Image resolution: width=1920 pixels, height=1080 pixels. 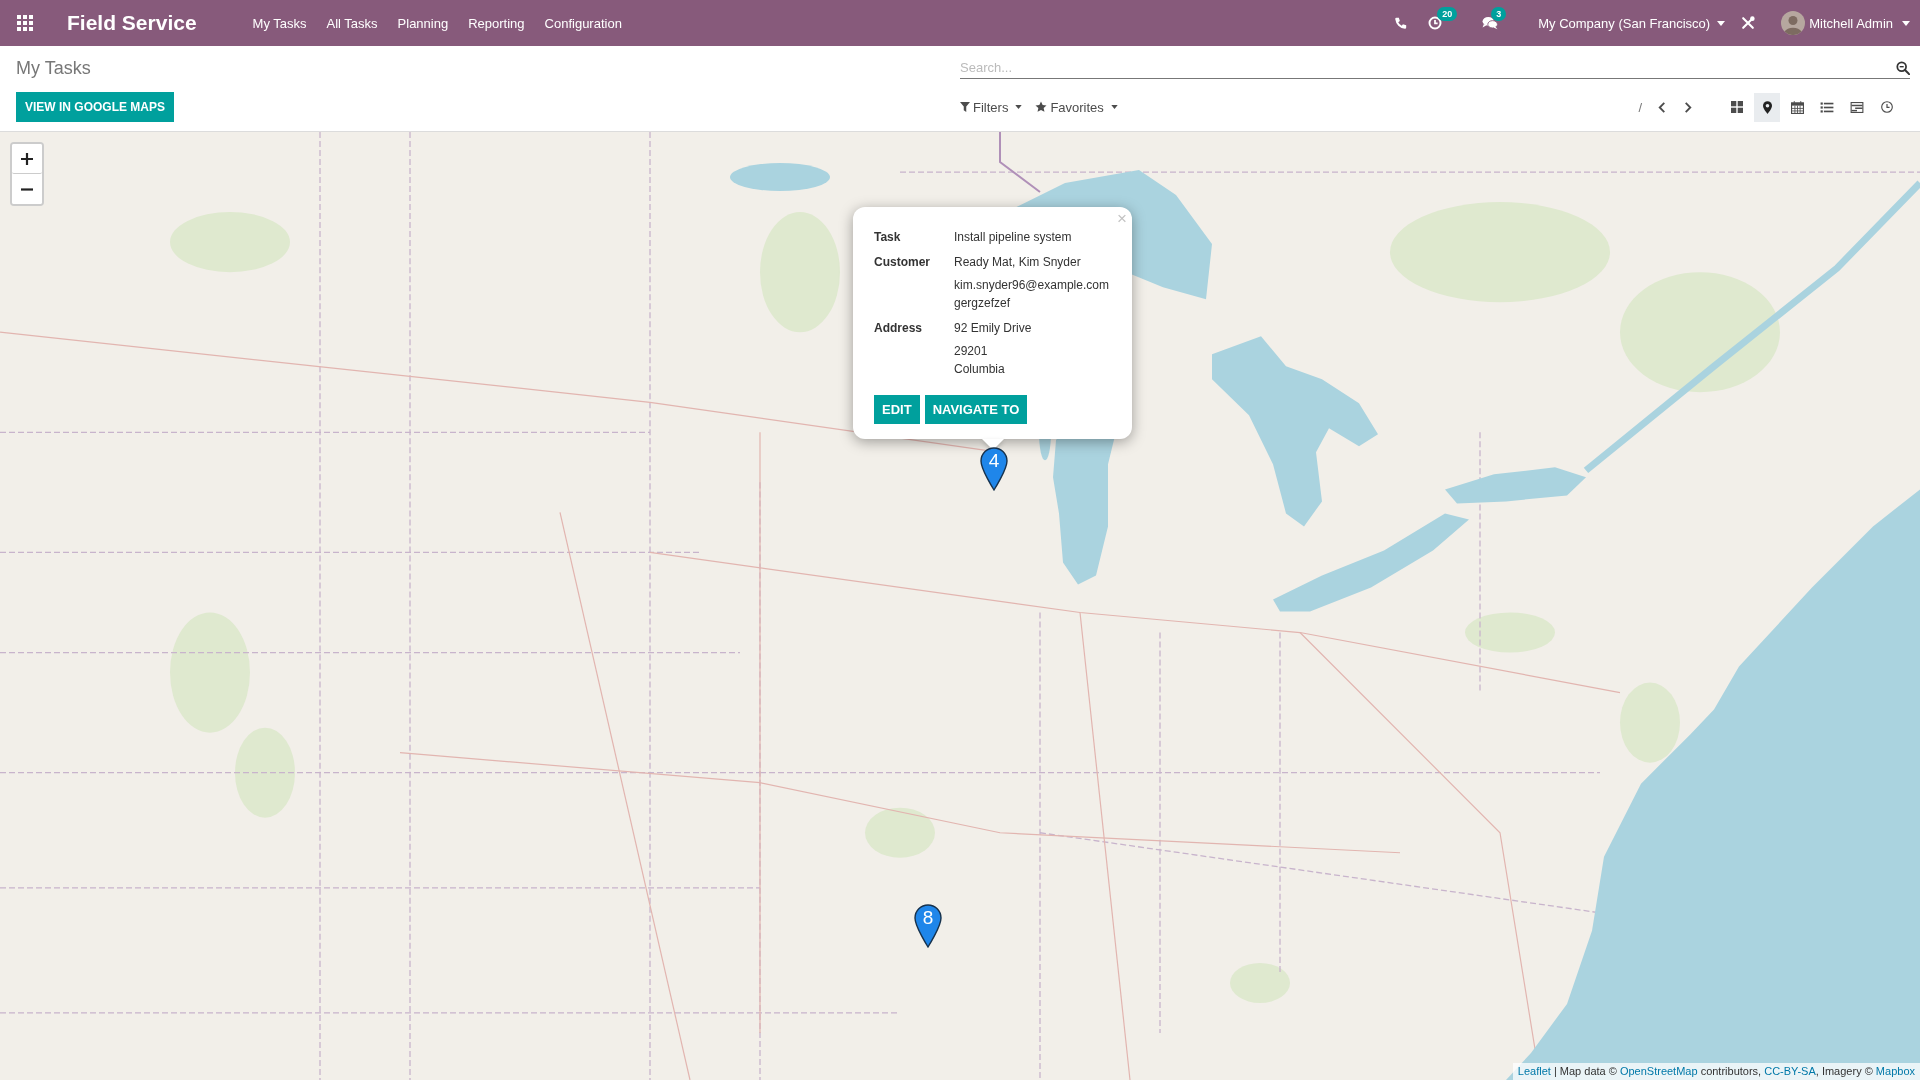 What do you see at coordinates (1793, 23) in the screenshot?
I see `avatar-icon` at bounding box center [1793, 23].